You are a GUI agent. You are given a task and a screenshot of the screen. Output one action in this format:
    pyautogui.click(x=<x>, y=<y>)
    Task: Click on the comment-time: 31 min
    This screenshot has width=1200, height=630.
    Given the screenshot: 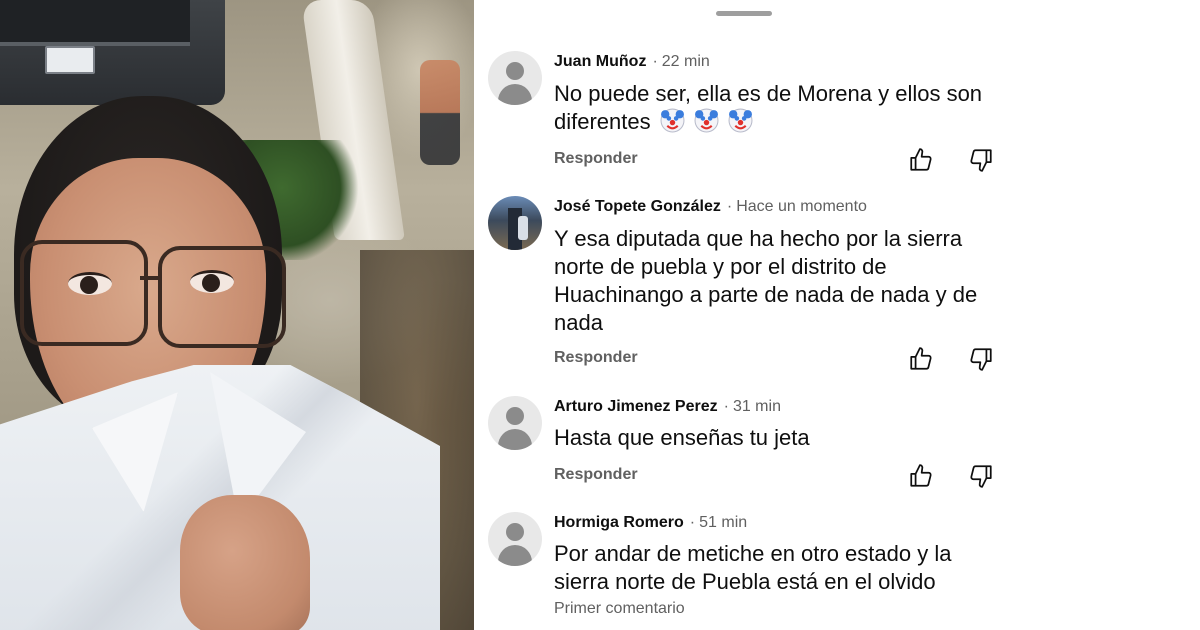 What is the action you would take?
    pyautogui.click(x=756, y=406)
    